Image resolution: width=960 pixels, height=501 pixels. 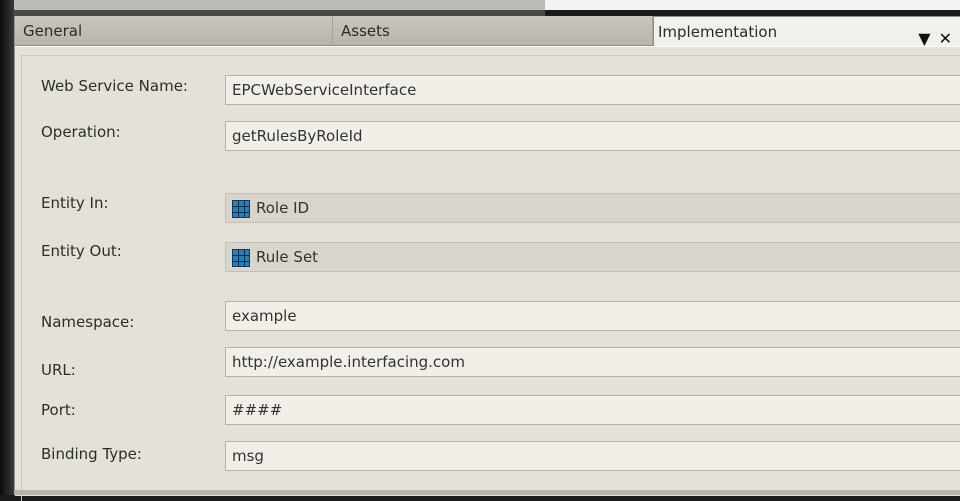 I want to click on url-label: URL:, so click(x=58, y=370).